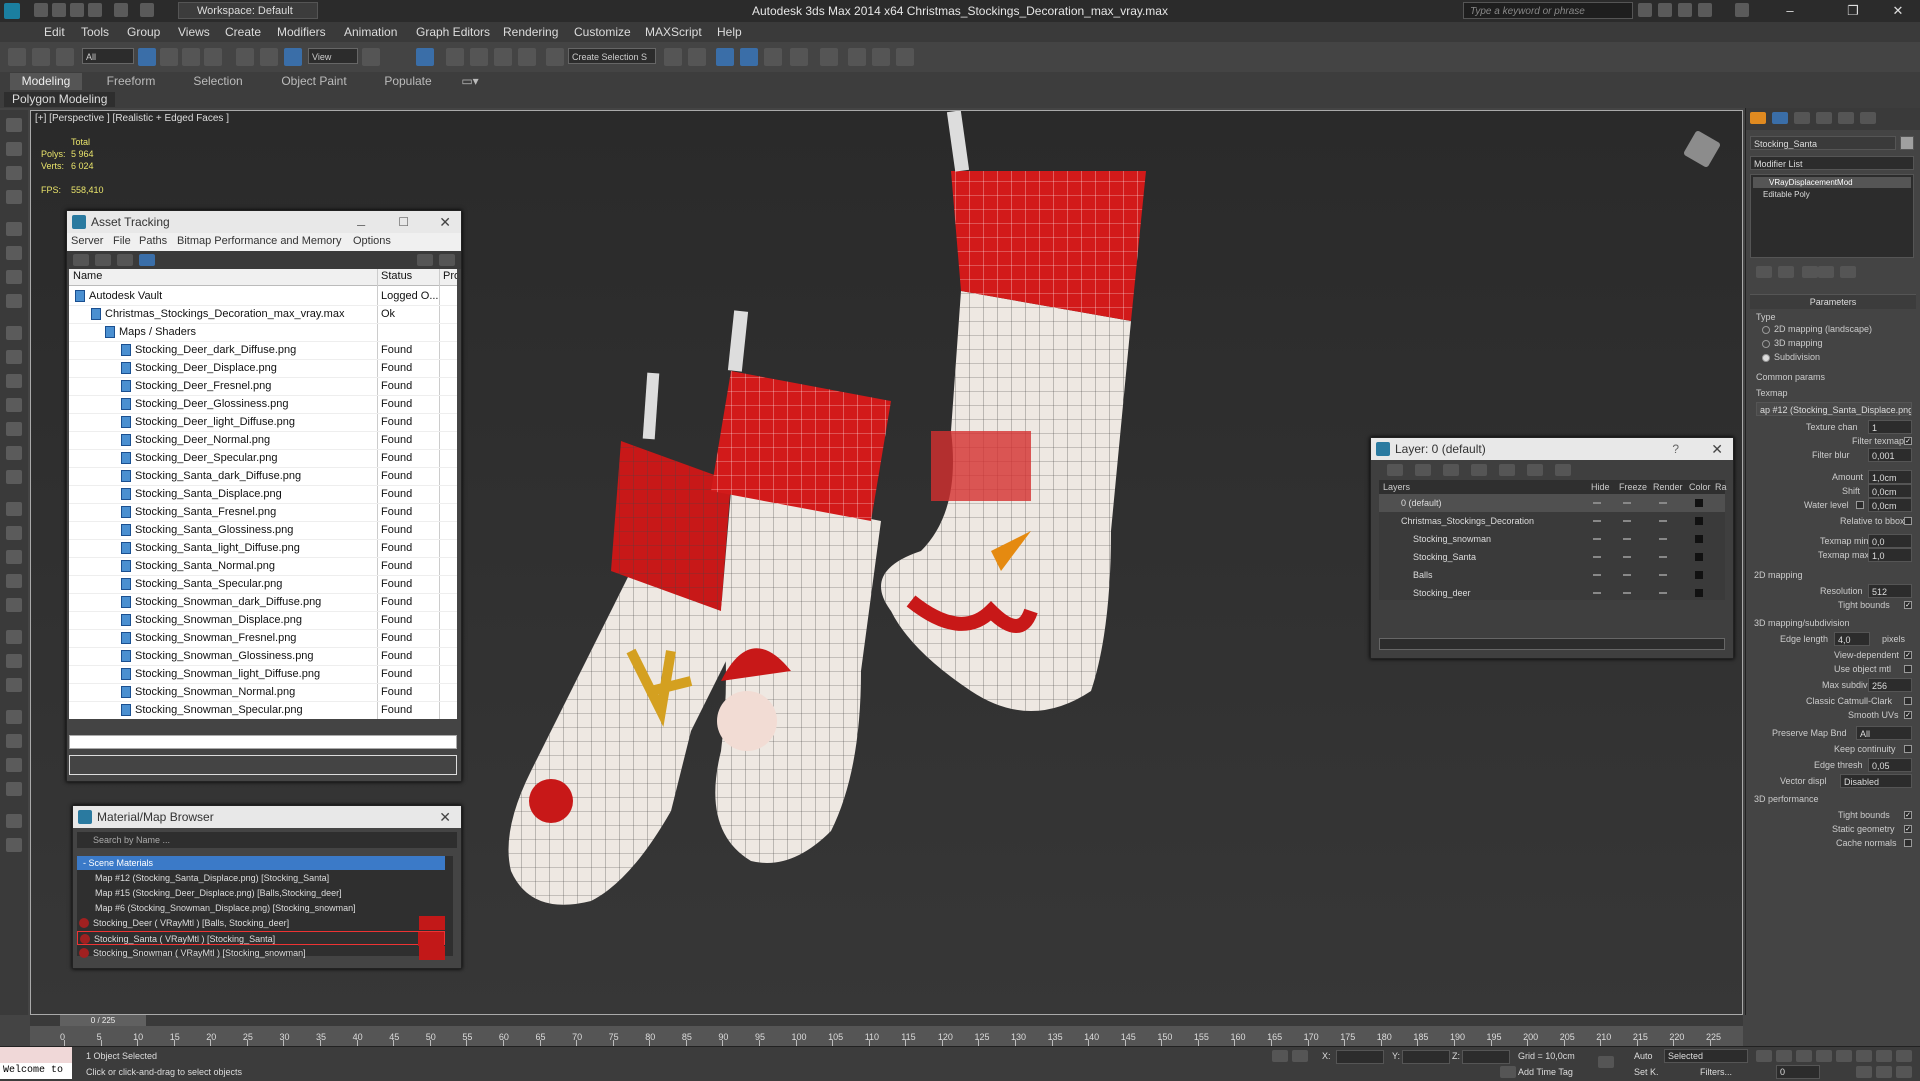 The width and height of the screenshot is (1920, 1081). What do you see at coordinates (243, 32) in the screenshot?
I see `menu-create: Create` at bounding box center [243, 32].